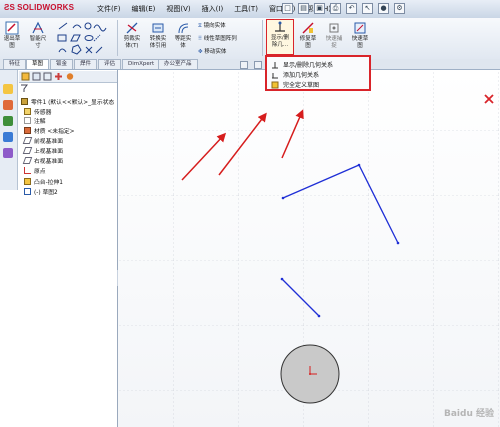 The width and height of the screenshot is (500, 427). What do you see at coordinates (86, 64) in the screenshot?
I see `tab-weldments: 焊件` at bounding box center [86, 64].